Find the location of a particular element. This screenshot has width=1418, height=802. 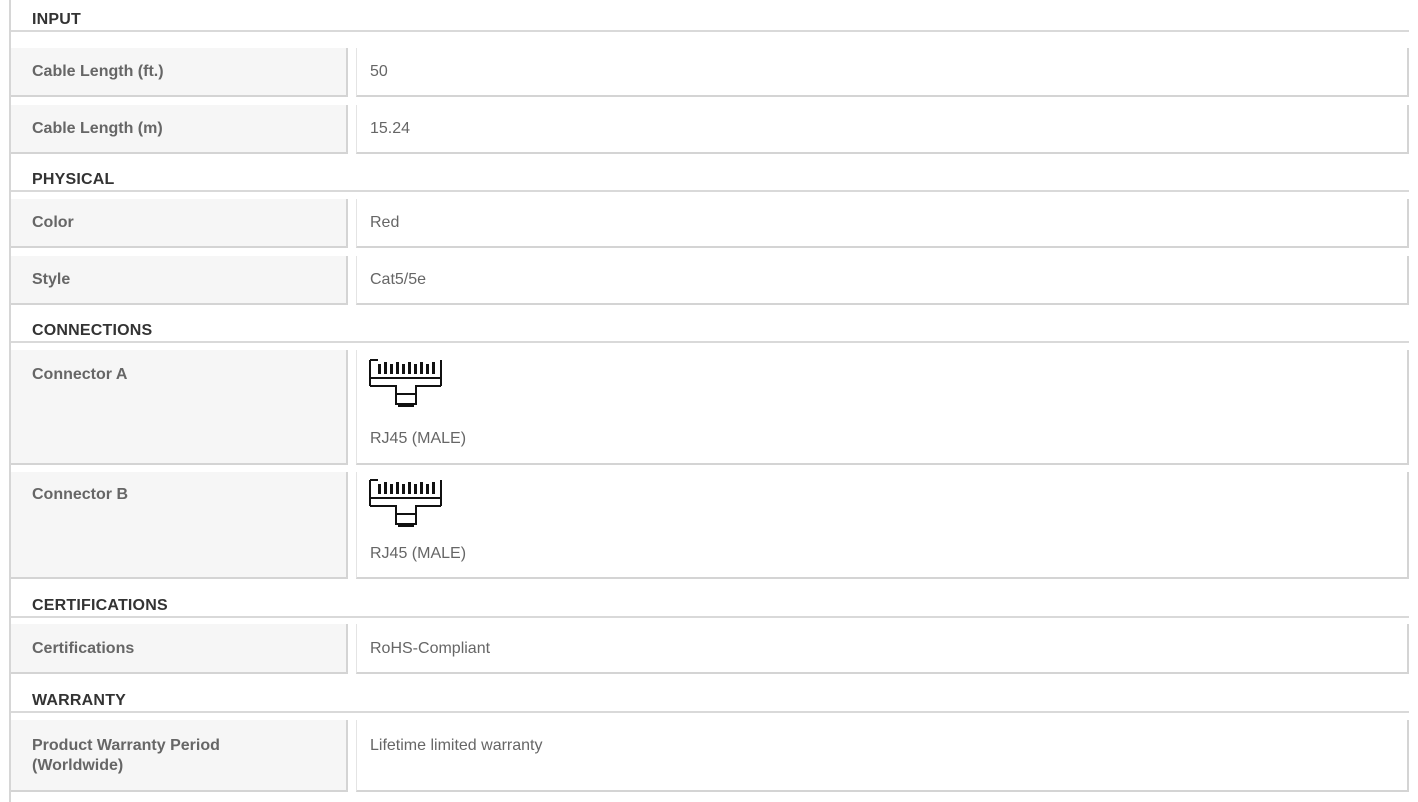

spec-row-certifications: Certifications RoHS-Compliant is located at coordinates (710, 649).